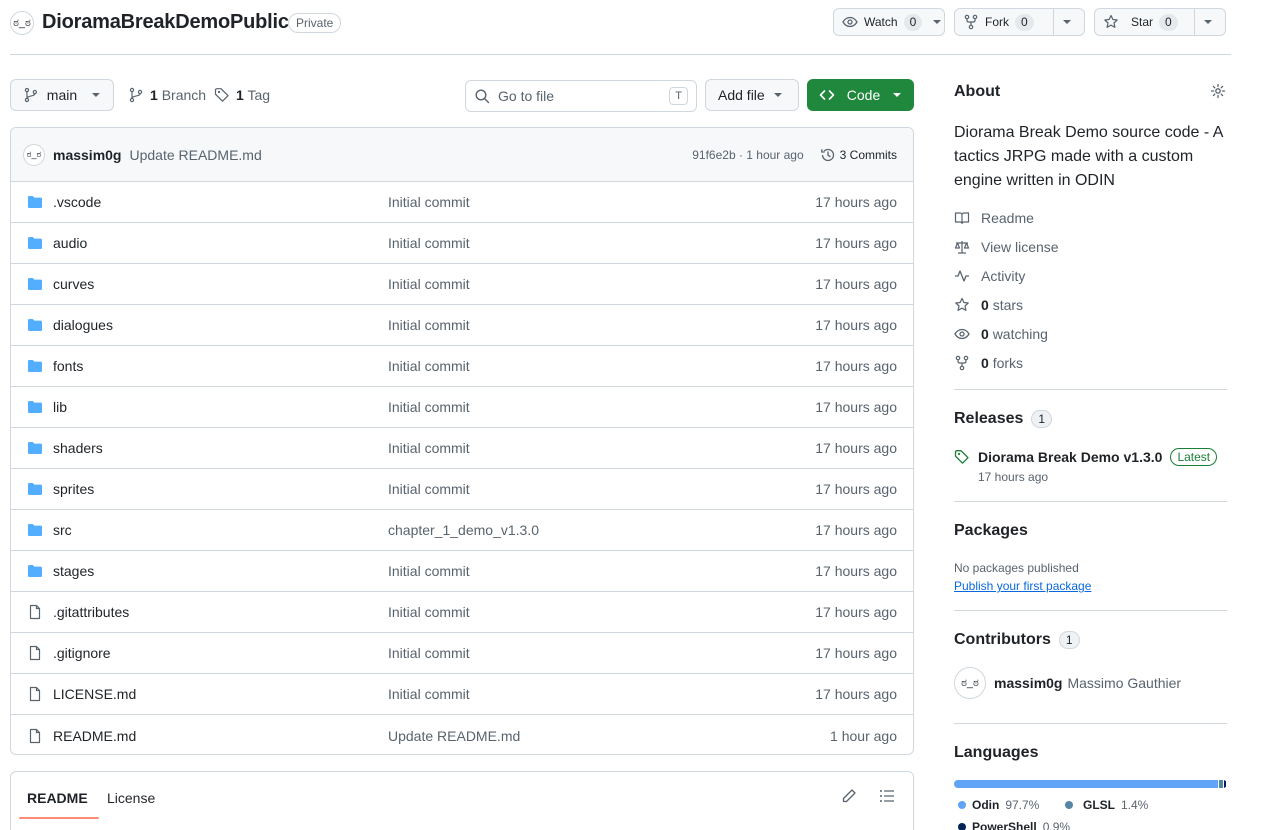  I want to click on tab-license: License, so click(131, 798).